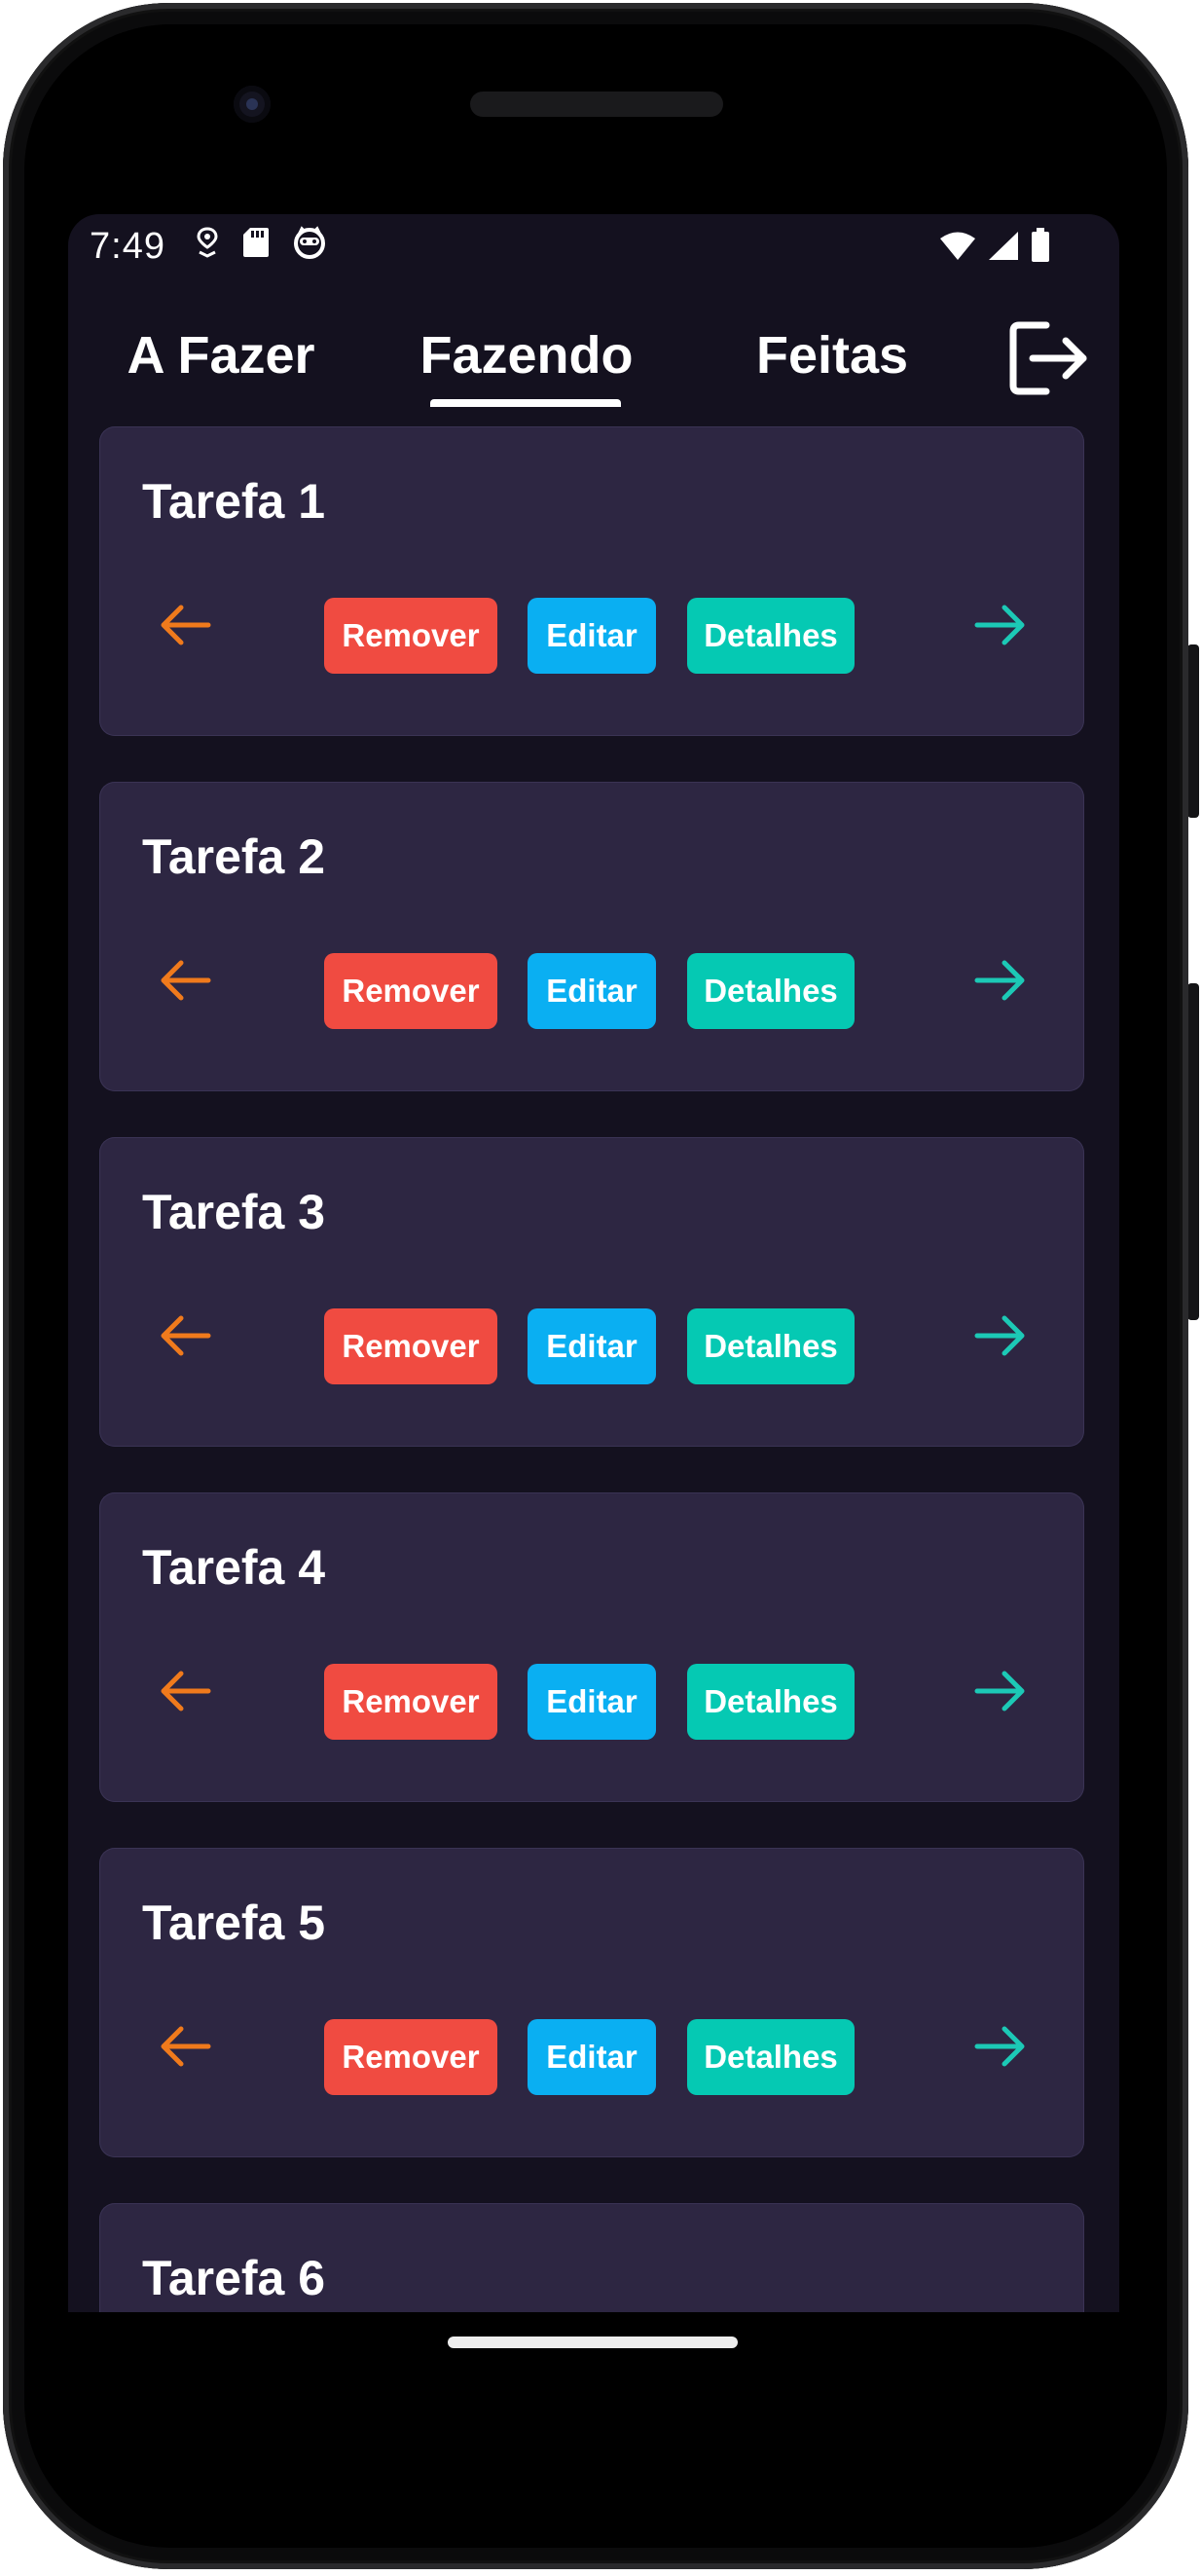 Image resolution: width=1202 pixels, height=2576 pixels. Describe the element at coordinates (234, 1212) in the screenshot. I see `task-title: Tarefa 3` at that location.